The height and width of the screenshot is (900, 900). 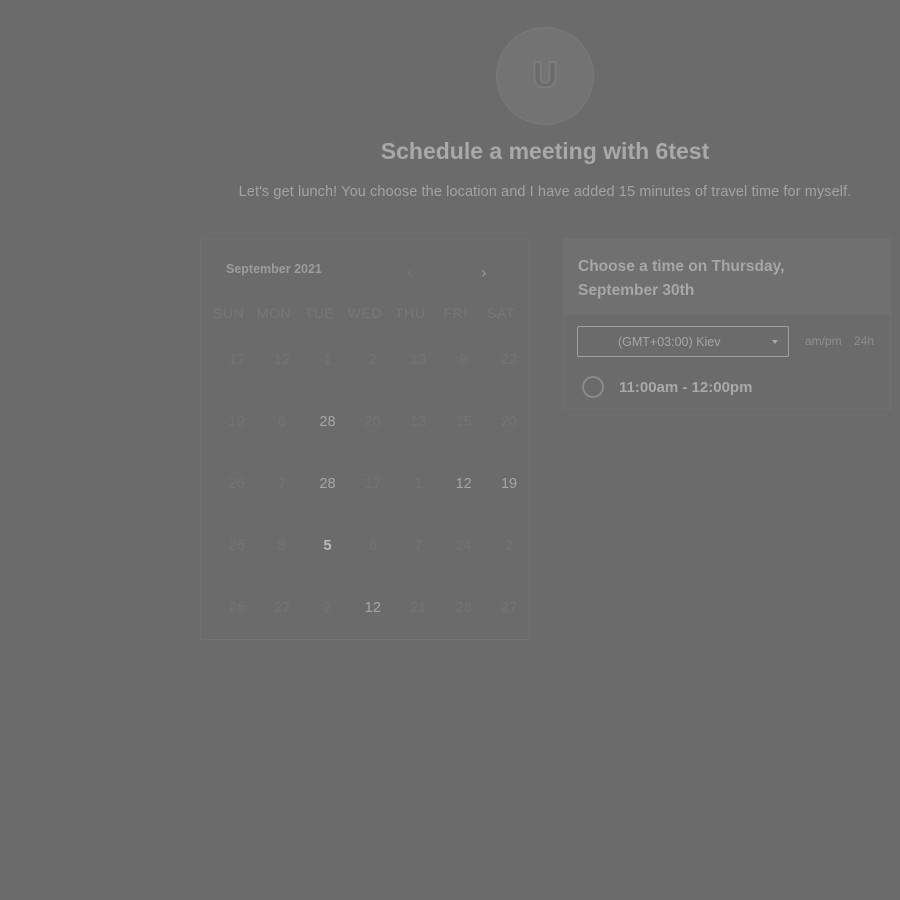 What do you see at coordinates (508, 500) in the screenshot?
I see `calendar-day-available: 19` at bounding box center [508, 500].